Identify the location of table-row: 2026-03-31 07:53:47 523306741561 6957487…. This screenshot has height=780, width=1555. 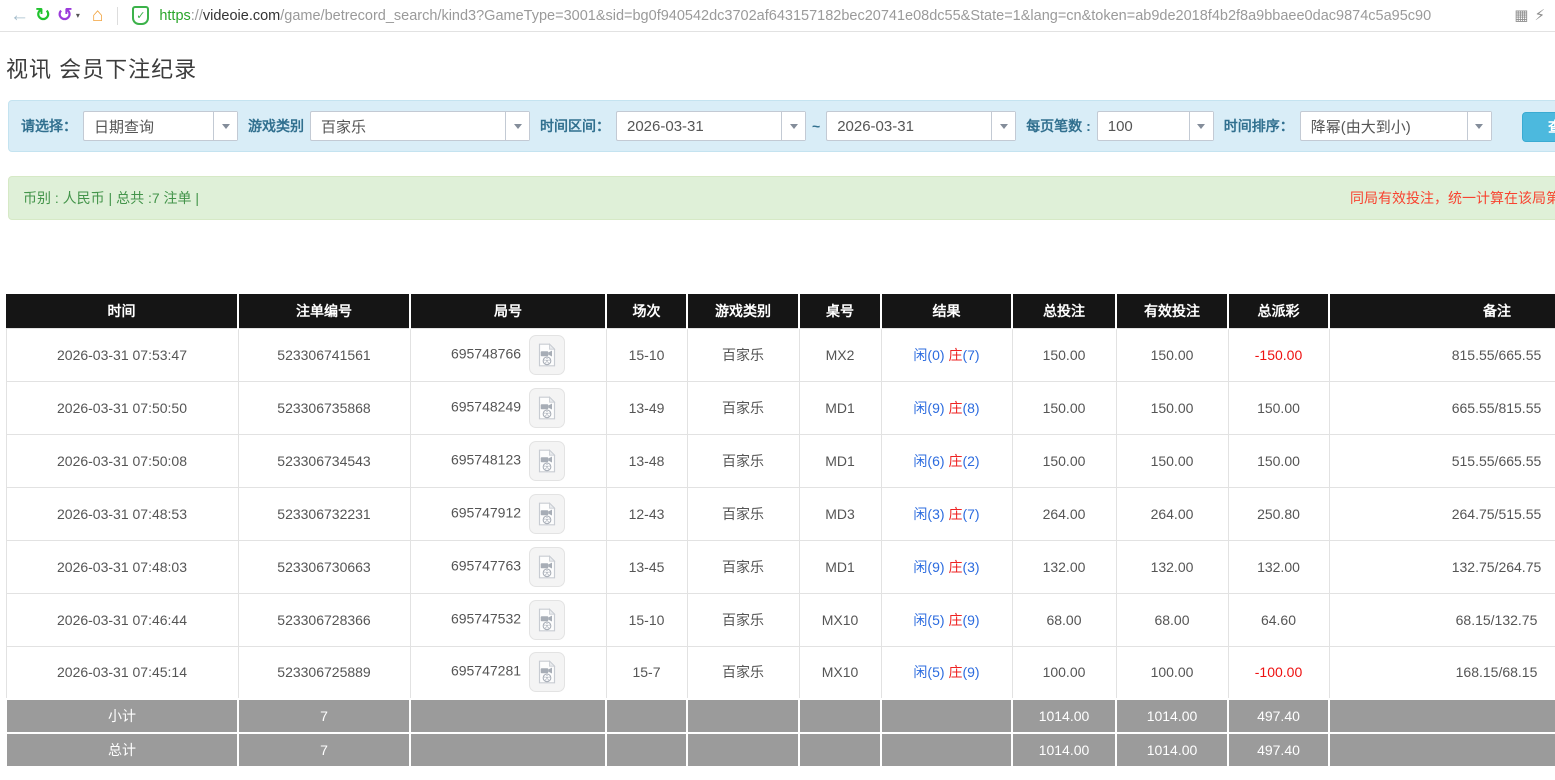
(780, 354).